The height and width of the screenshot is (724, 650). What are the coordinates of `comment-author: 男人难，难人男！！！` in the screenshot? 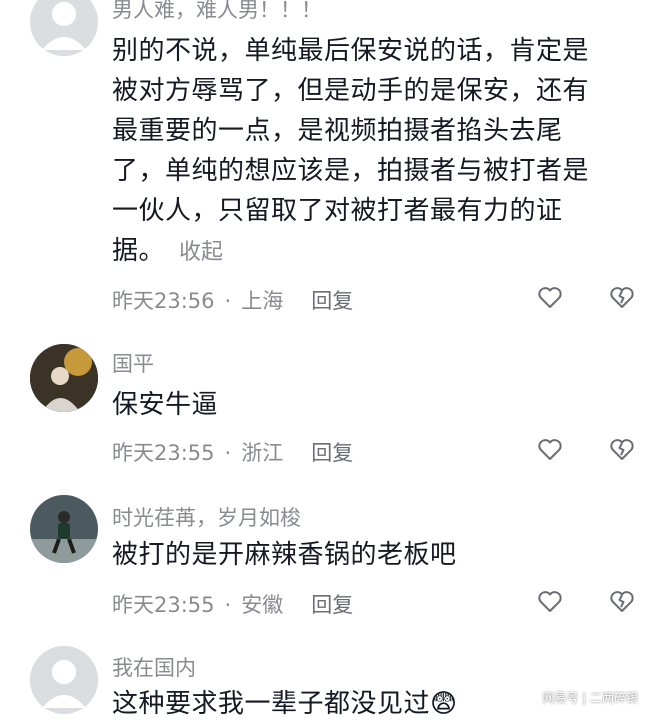 It's located at (217, 12).